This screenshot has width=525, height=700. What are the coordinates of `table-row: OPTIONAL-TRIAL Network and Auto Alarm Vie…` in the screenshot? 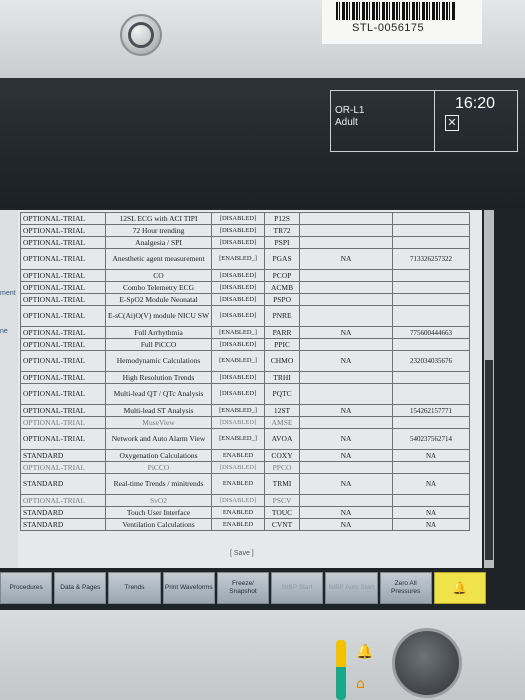 It's located at (245, 439).